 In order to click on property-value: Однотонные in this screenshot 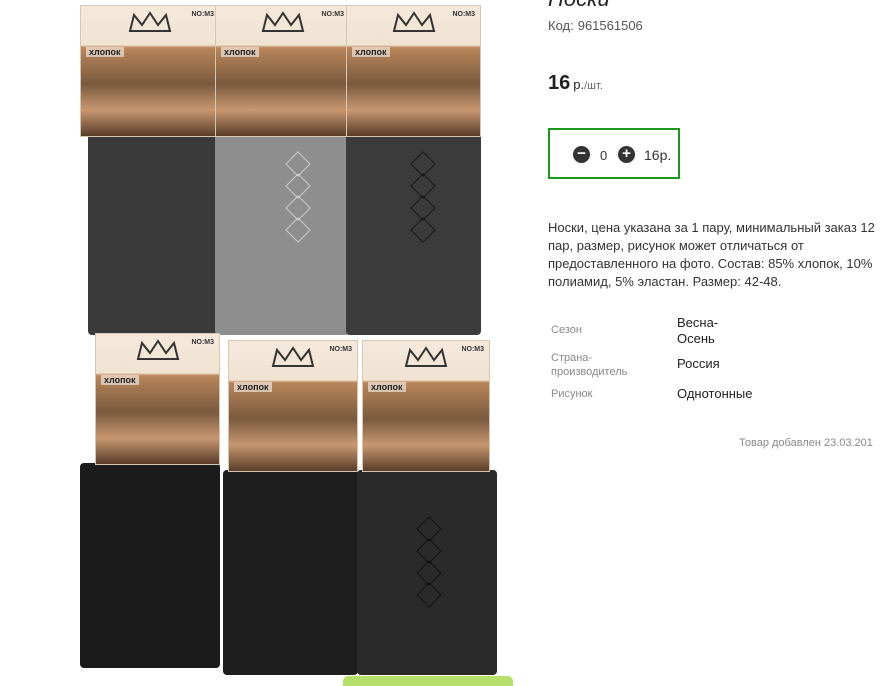, I will do `click(715, 393)`.